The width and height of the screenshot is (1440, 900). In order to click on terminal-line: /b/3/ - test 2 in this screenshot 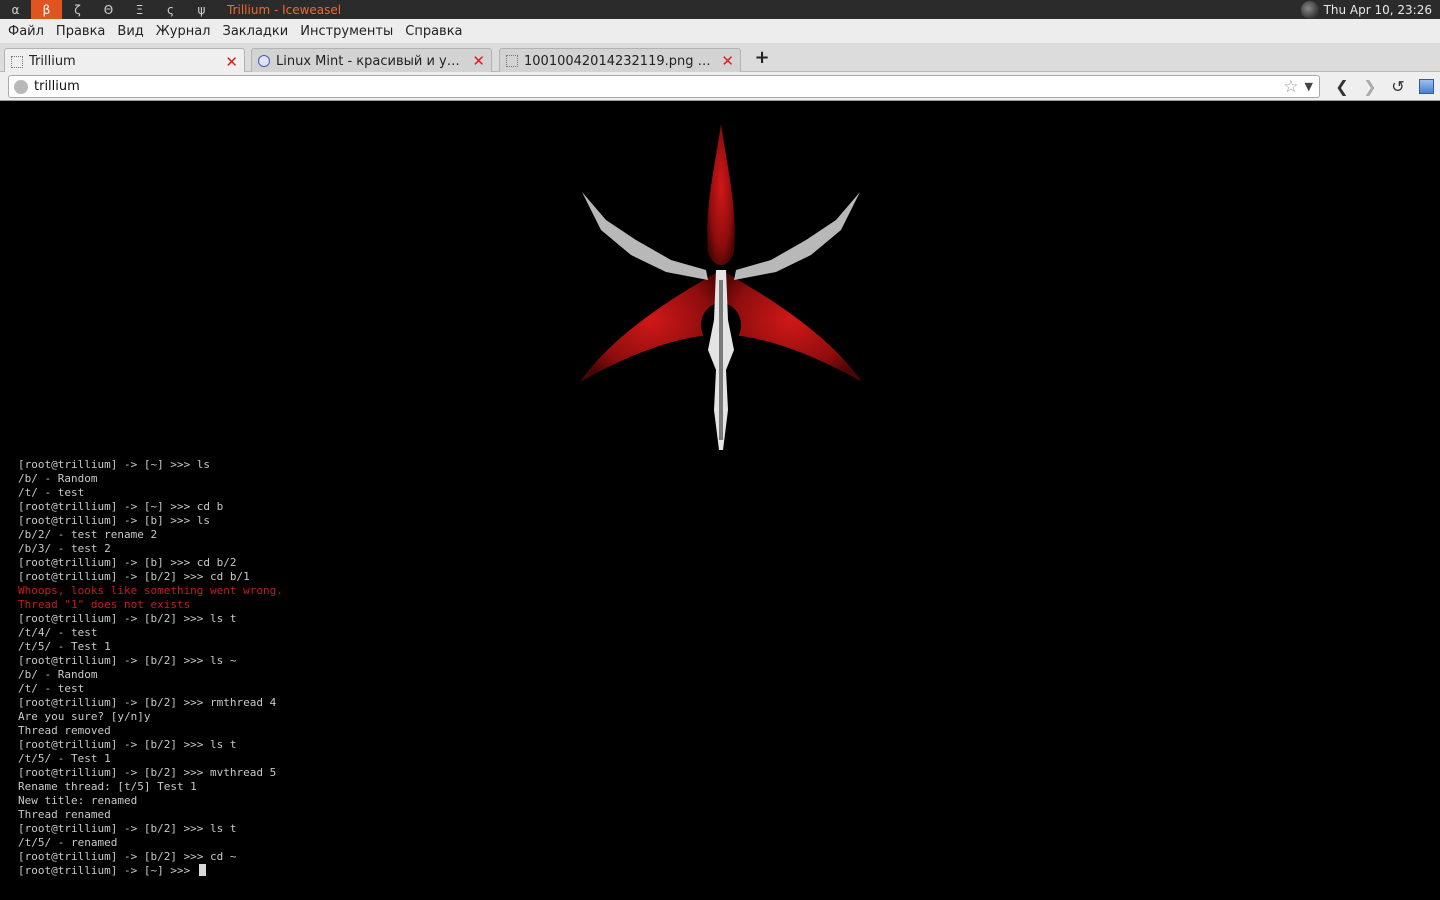, I will do `click(64, 548)`.